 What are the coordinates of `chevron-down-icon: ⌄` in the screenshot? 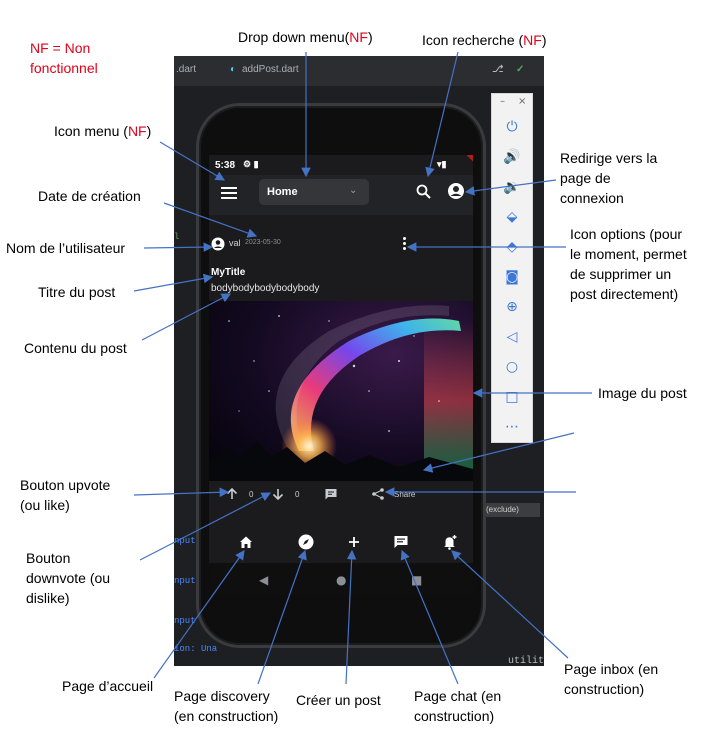 It's located at (353, 190).